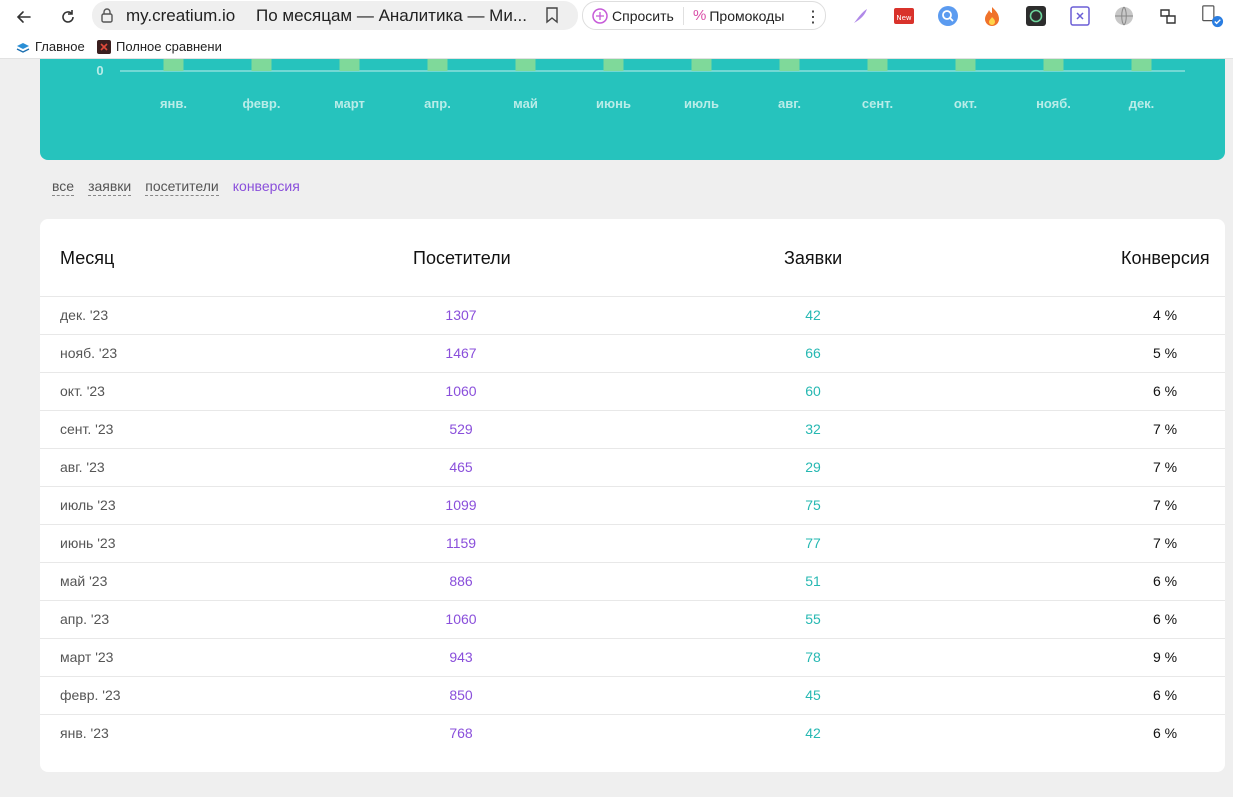 This screenshot has width=1233, height=797. What do you see at coordinates (1053, 103) in the screenshot?
I see `x-tick-label: нояб.` at bounding box center [1053, 103].